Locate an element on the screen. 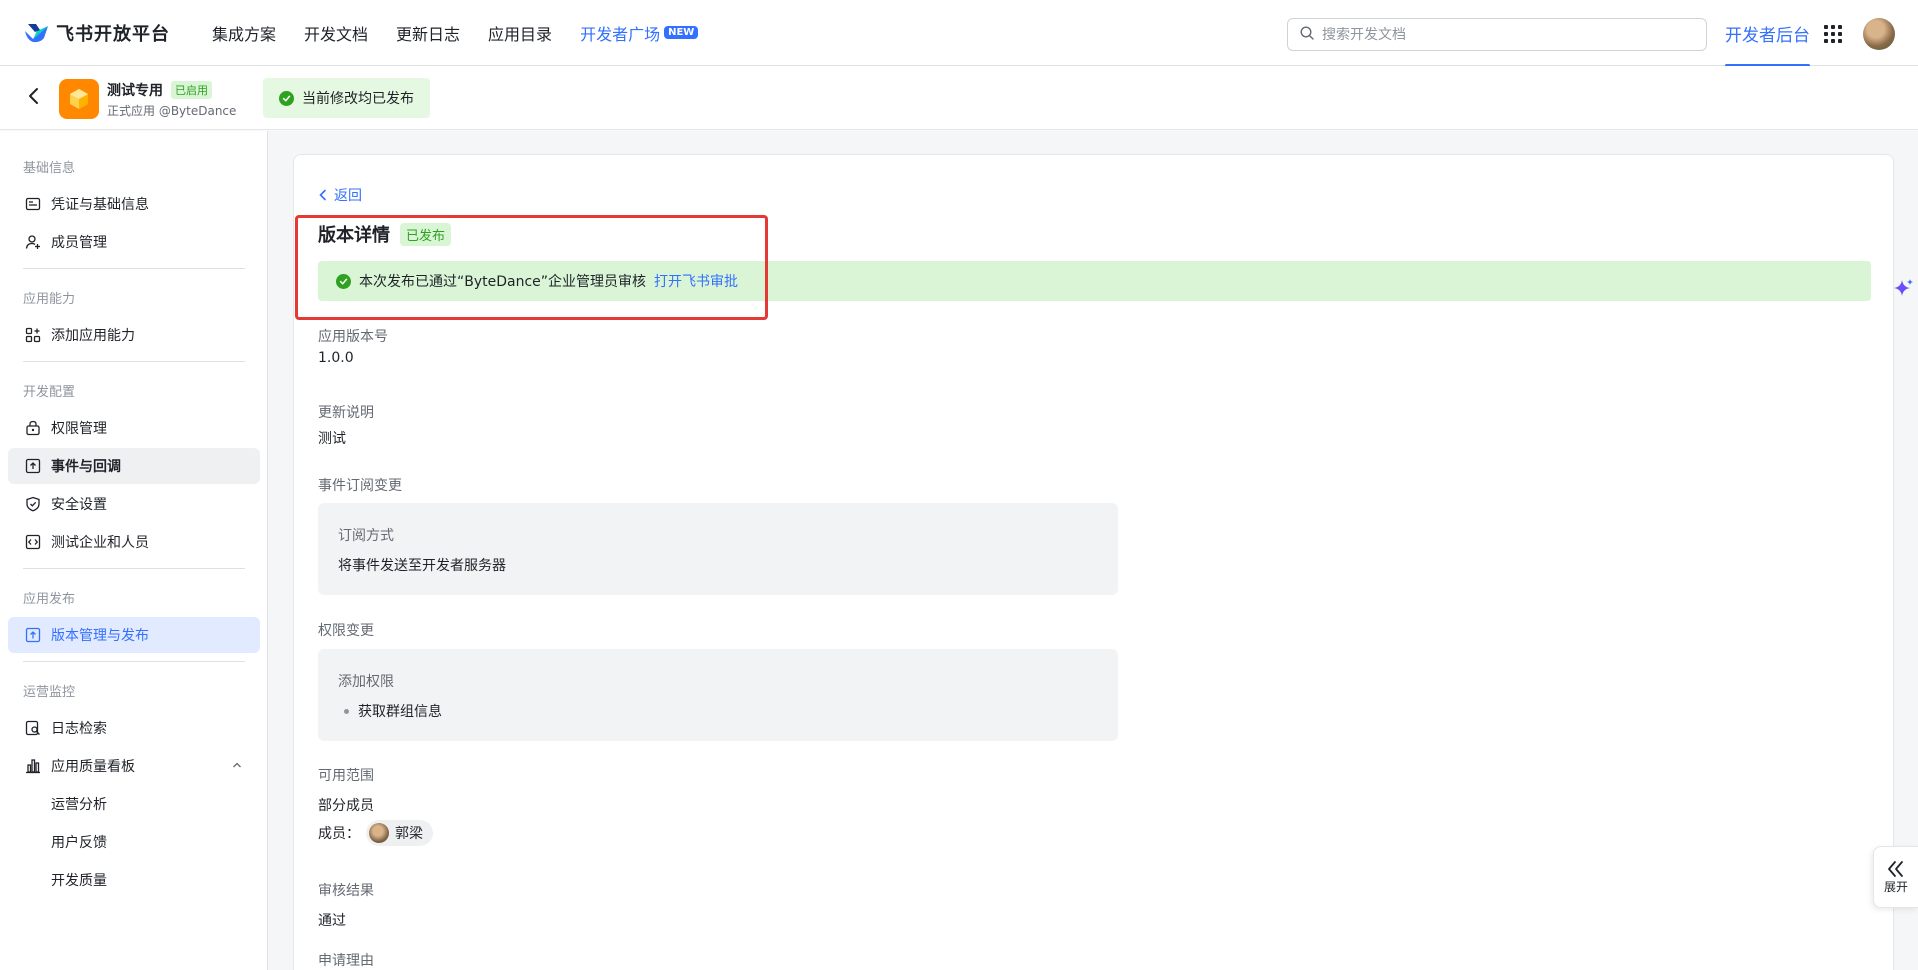 The image size is (1918, 970). sidebar-item-user-feedback: 用户反馈 is located at coordinates (134, 842).